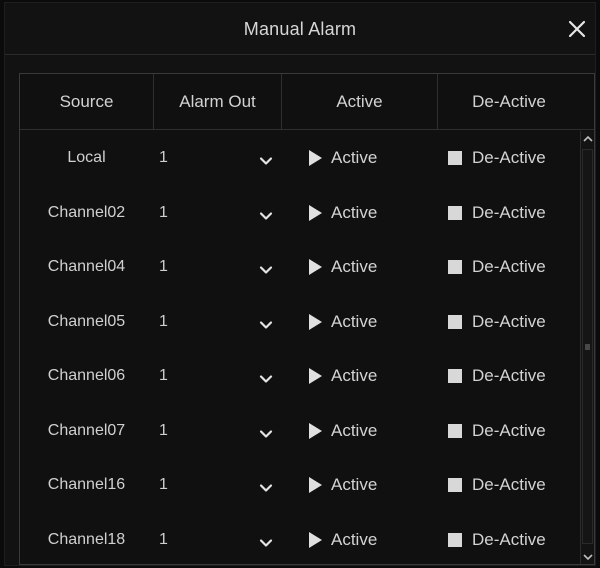  Describe the element at coordinates (300, 322) in the screenshot. I see `table-row: Channel05 1 Active De-Active` at that location.